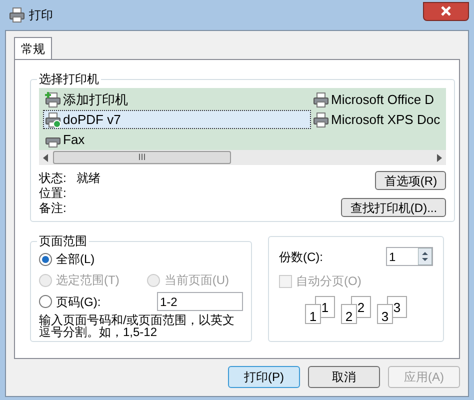 The width and height of the screenshot is (474, 400). I want to click on info-value: 就绪, so click(88, 178).